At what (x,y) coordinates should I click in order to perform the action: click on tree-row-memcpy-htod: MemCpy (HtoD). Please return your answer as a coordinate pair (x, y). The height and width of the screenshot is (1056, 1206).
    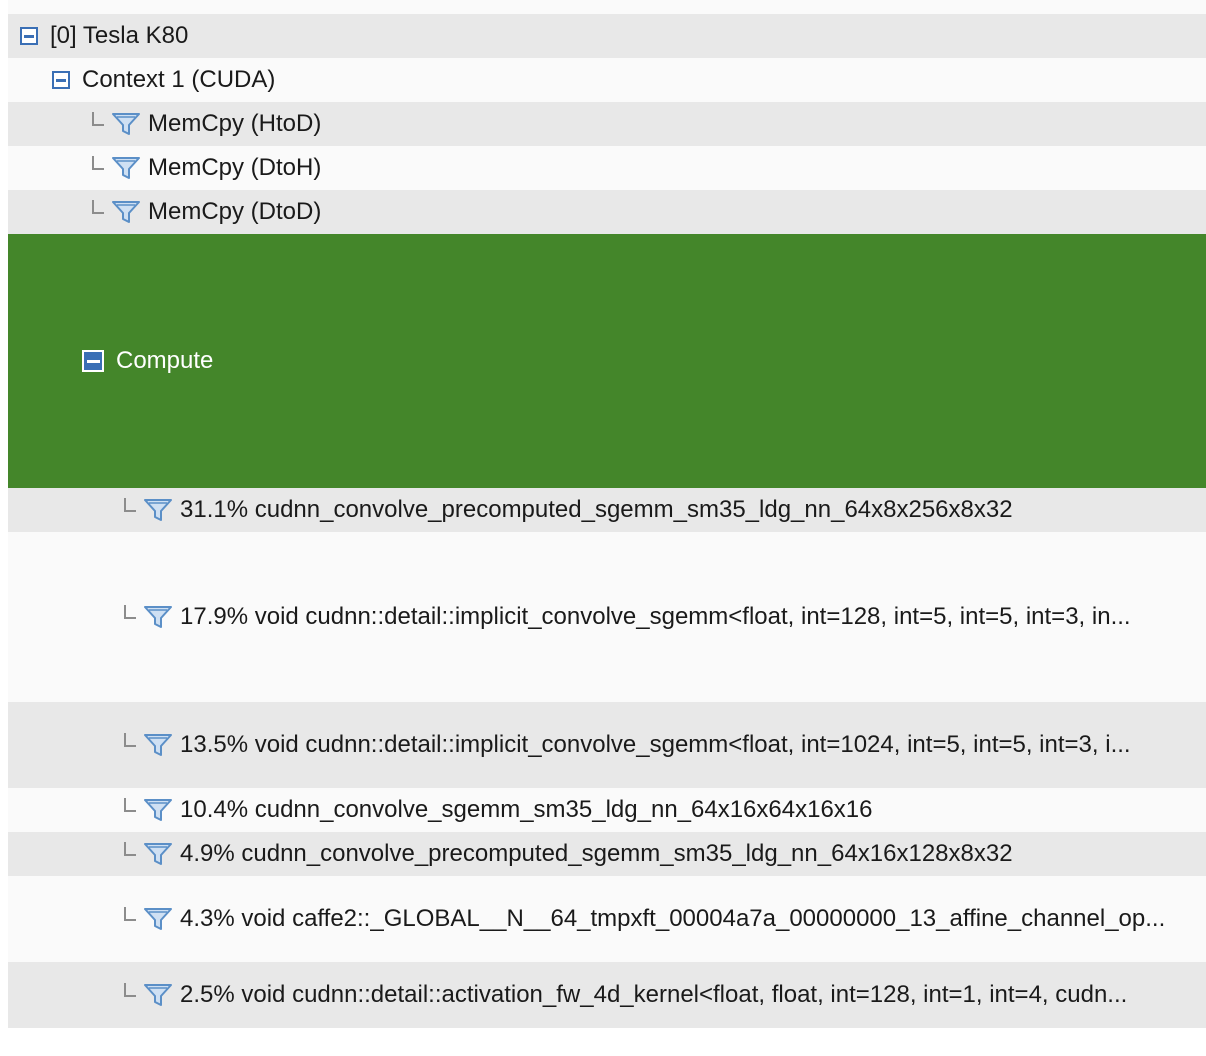
    Looking at the image, I should click on (607, 124).